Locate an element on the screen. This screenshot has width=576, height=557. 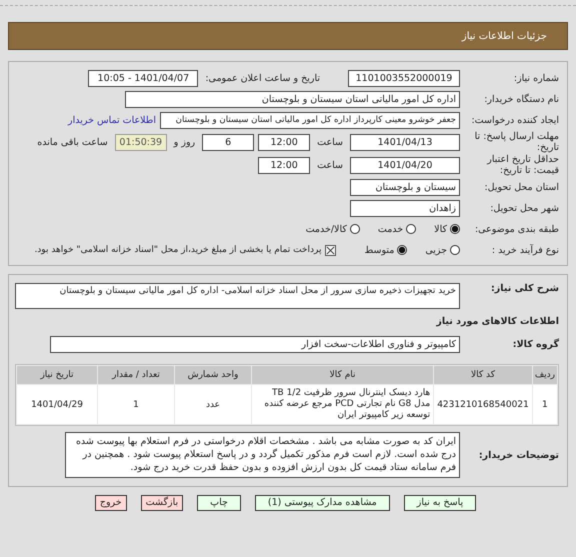
field-label: ساعت باقی مانده is located at coordinates (72, 142).